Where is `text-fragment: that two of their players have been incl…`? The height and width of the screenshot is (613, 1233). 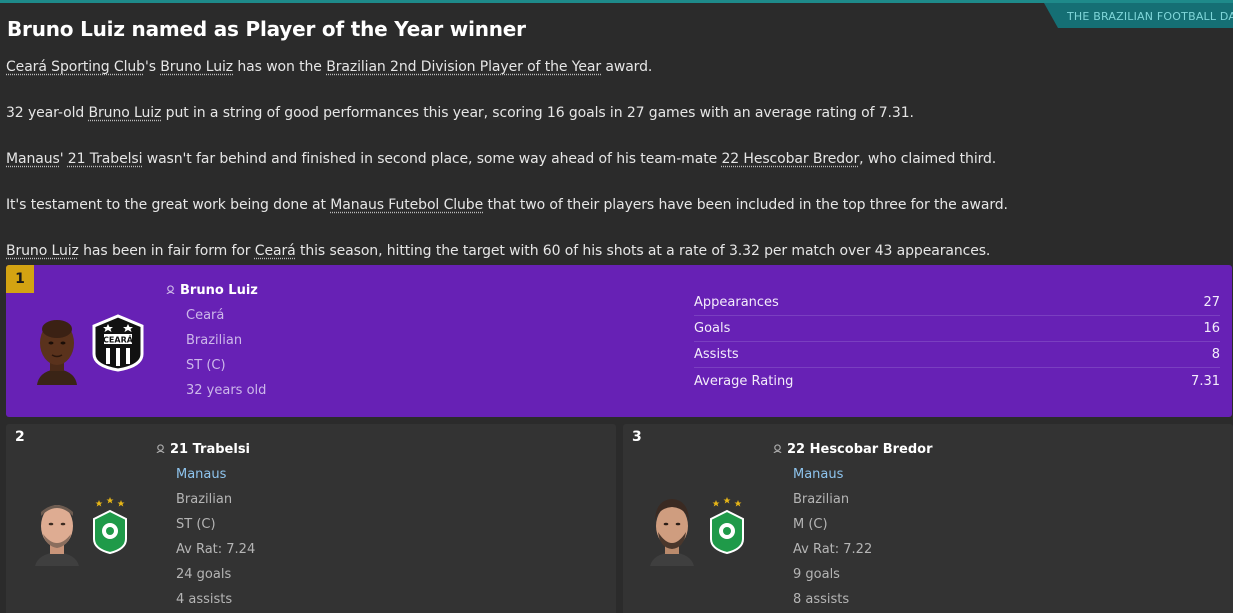
text-fragment: that two of their players have been incl… is located at coordinates (745, 205).